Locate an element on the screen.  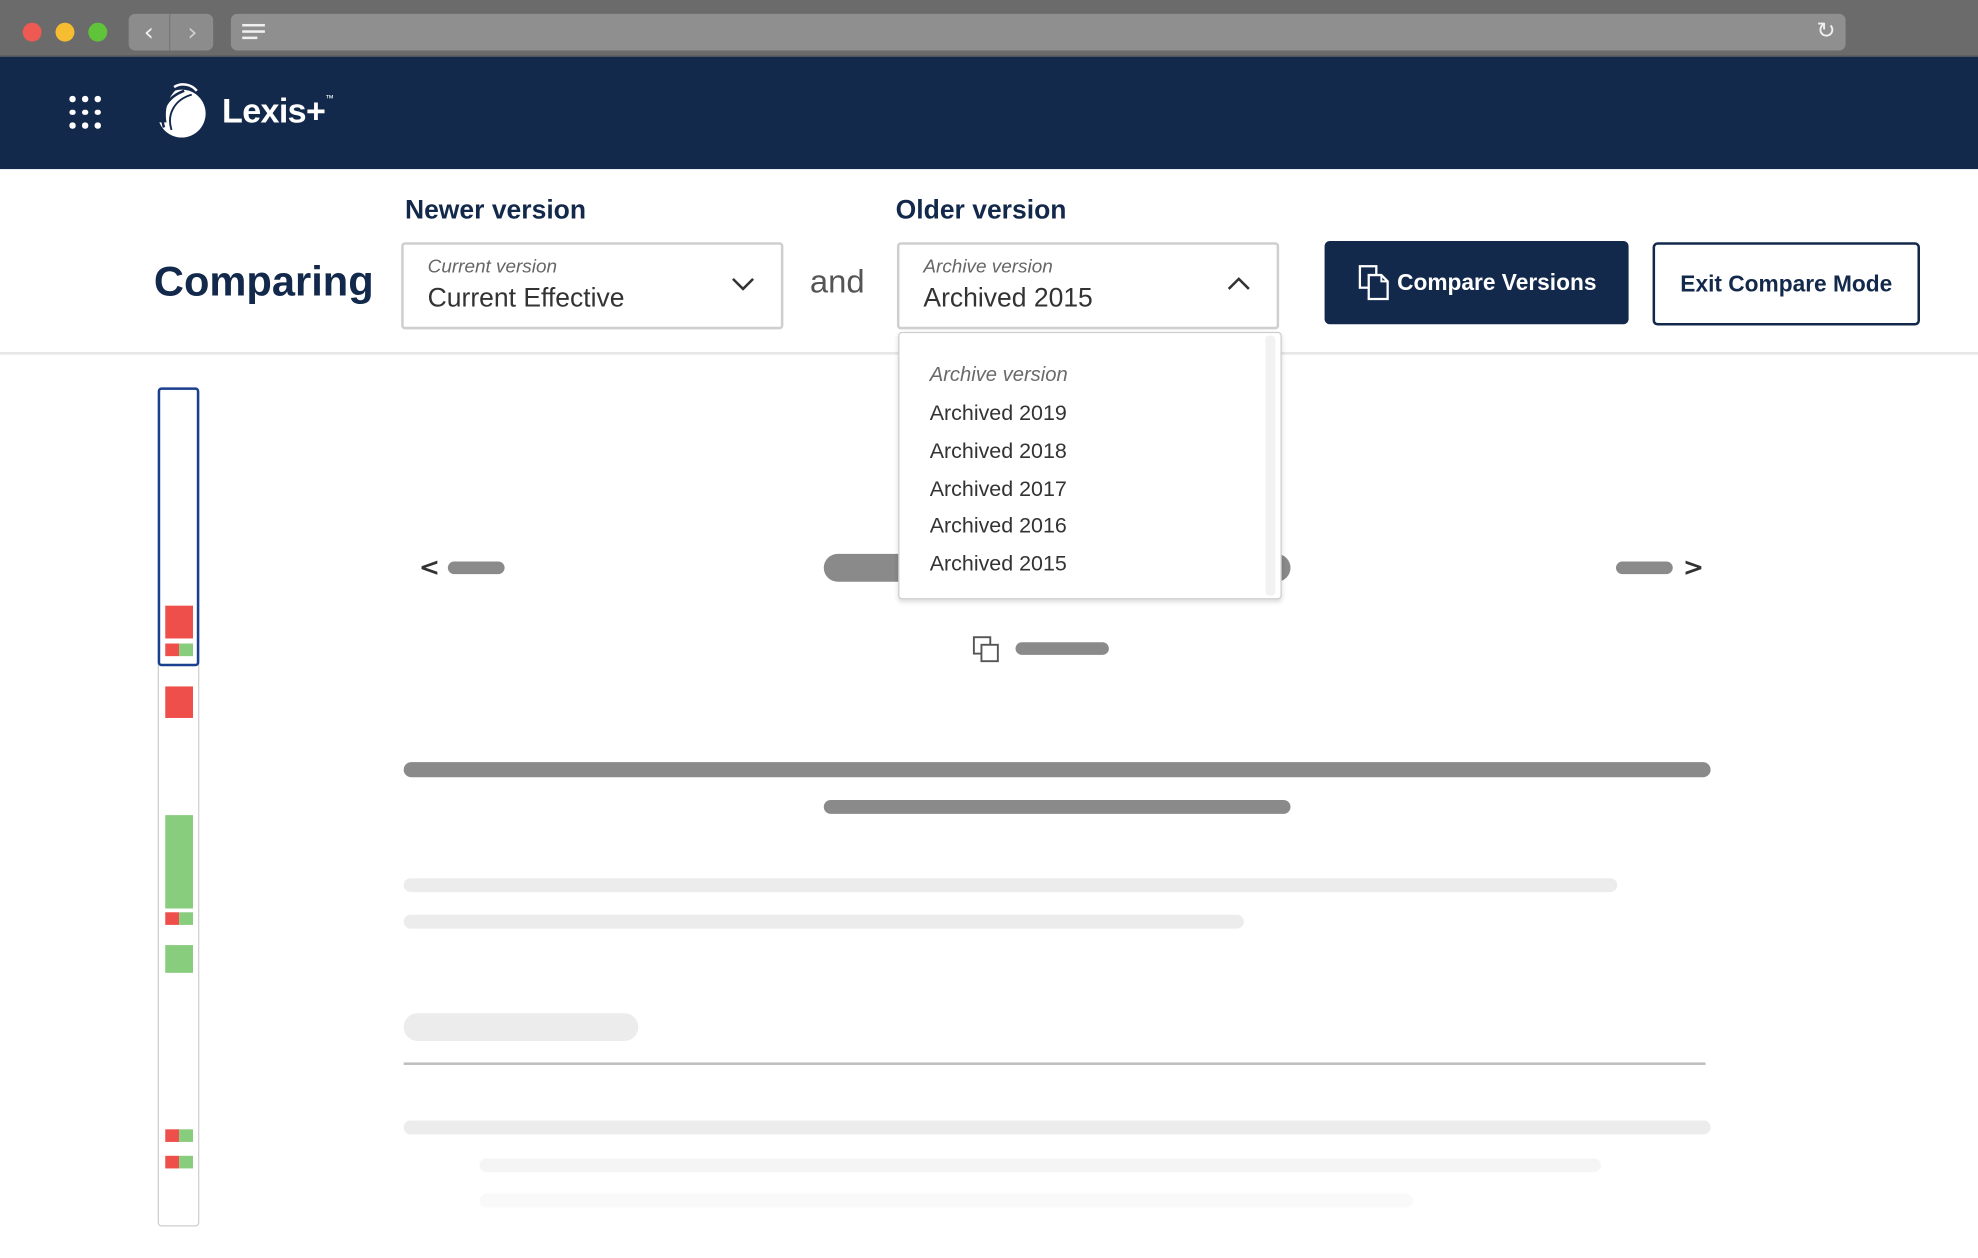
brand-name: Lexis+ is located at coordinates (274, 110).